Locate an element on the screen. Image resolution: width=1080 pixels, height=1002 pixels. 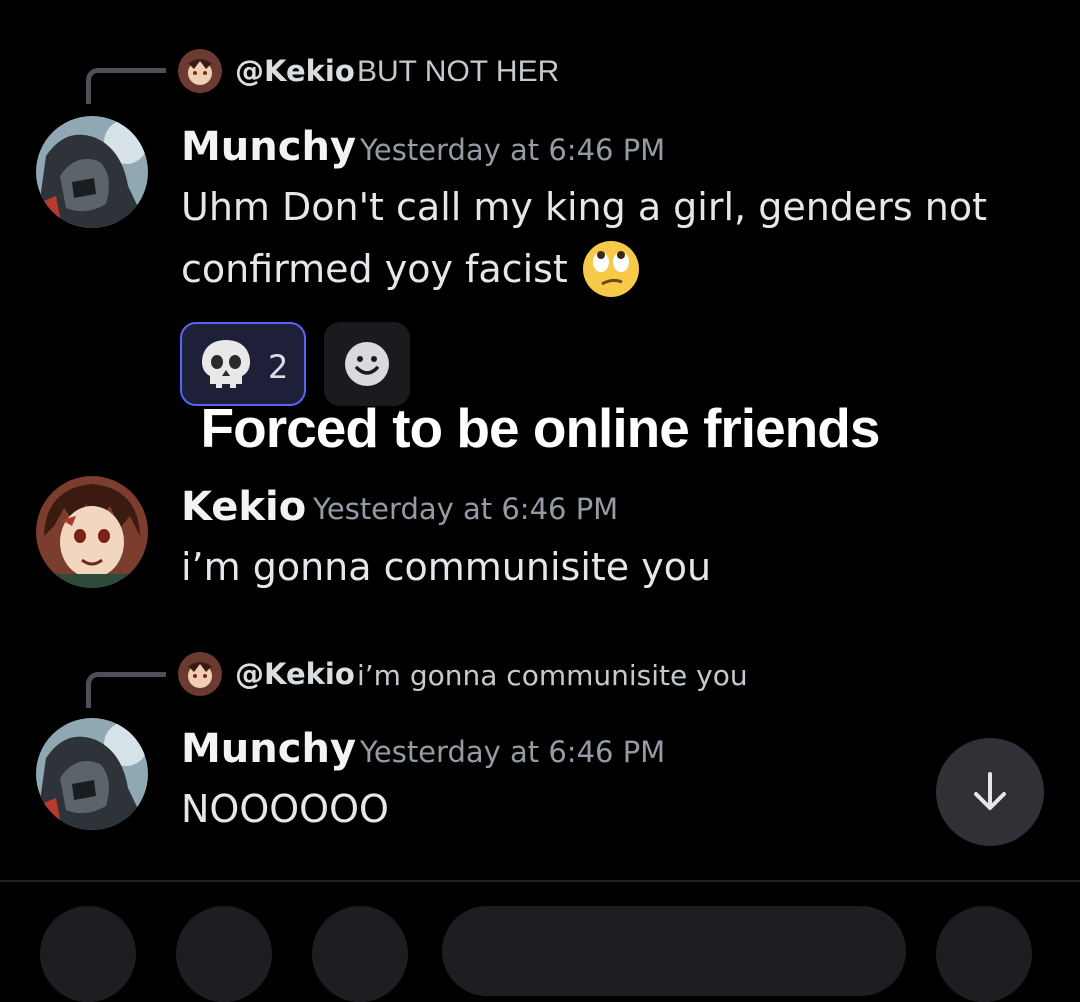
arrow-down-icon is located at coordinates (990, 794).